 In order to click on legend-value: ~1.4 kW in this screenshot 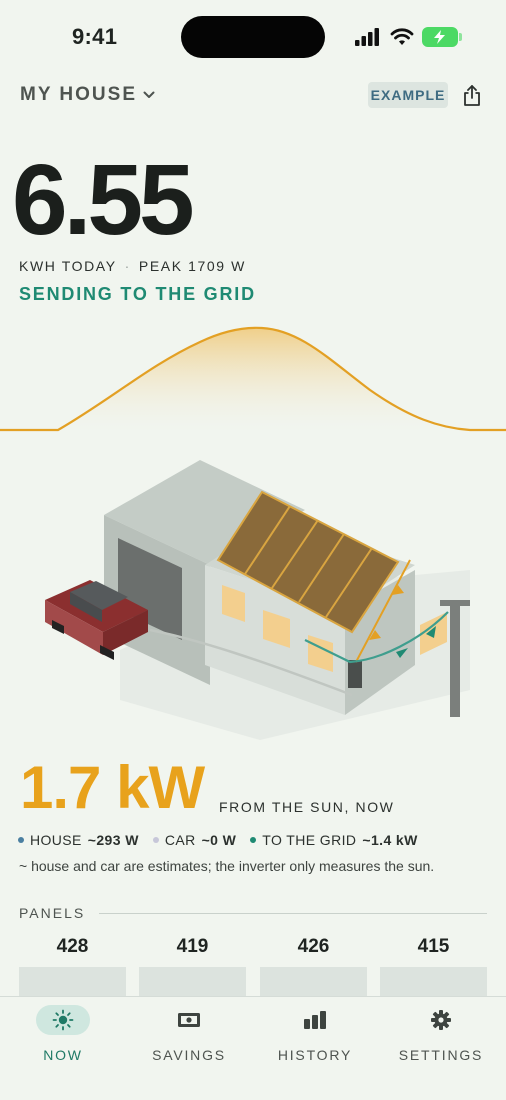, I will do `click(390, 840)`.